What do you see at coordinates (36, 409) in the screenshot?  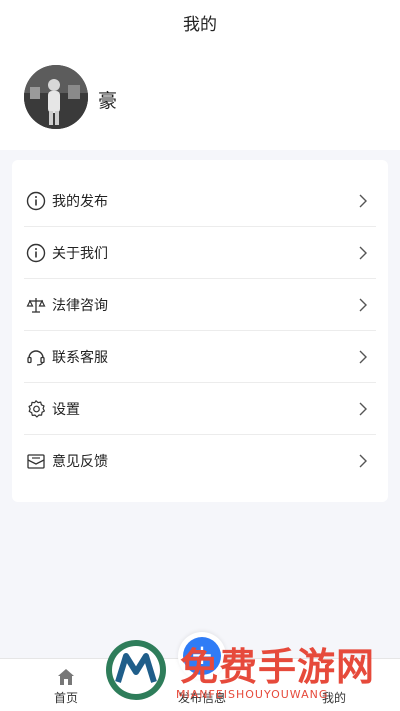 I see `gear-icon` at bounding box center [36, 409].